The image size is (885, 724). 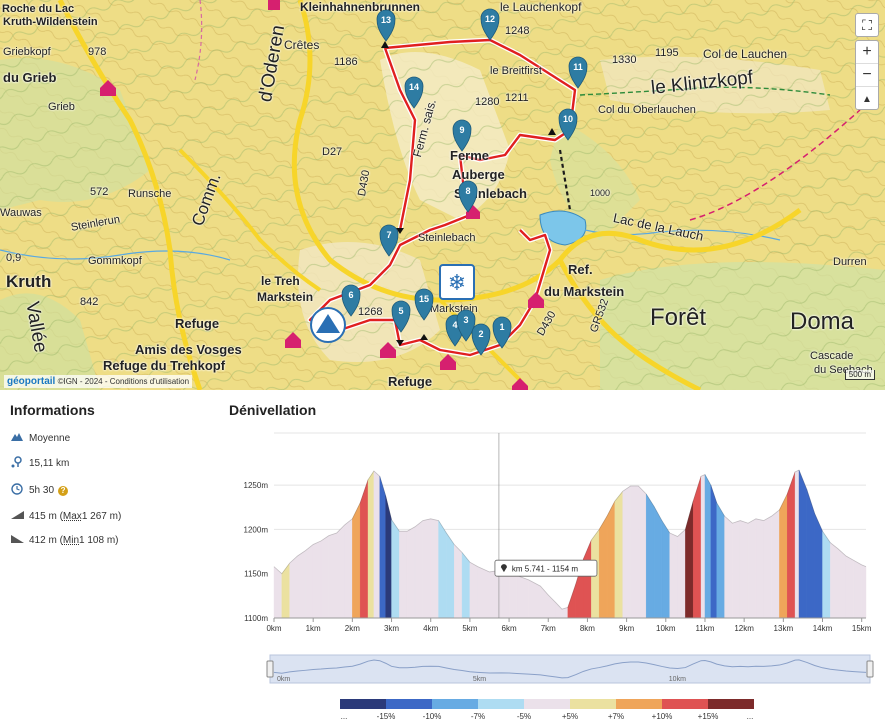 What do you see at coordinates (578, 72) in the screenshot?
I see `waypoint-marker: 11` at bounding box center [578, 72].